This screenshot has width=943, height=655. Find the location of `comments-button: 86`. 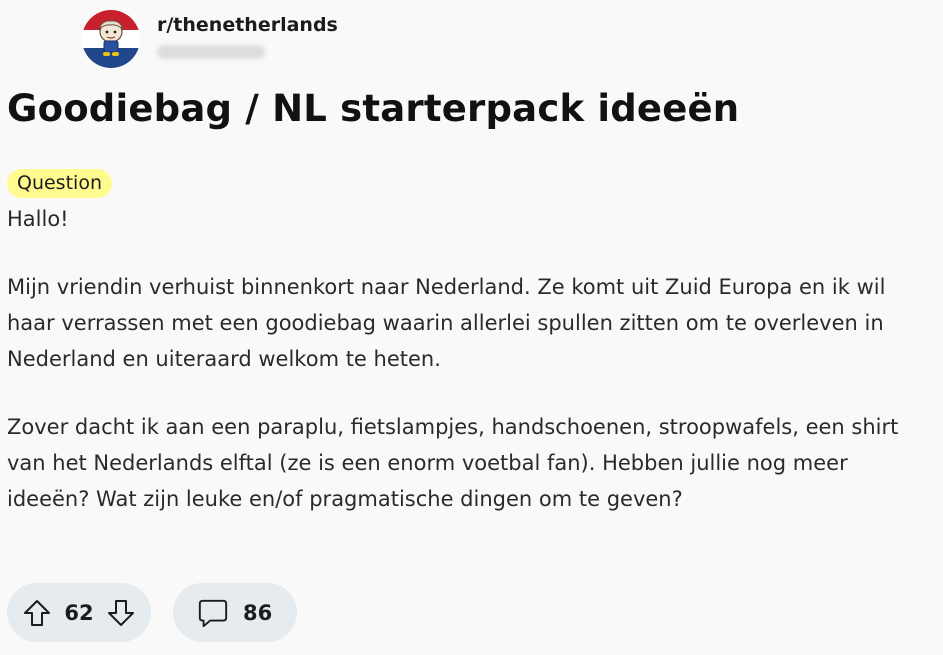

comments-button: 86 is located at coordinates (235, 612).